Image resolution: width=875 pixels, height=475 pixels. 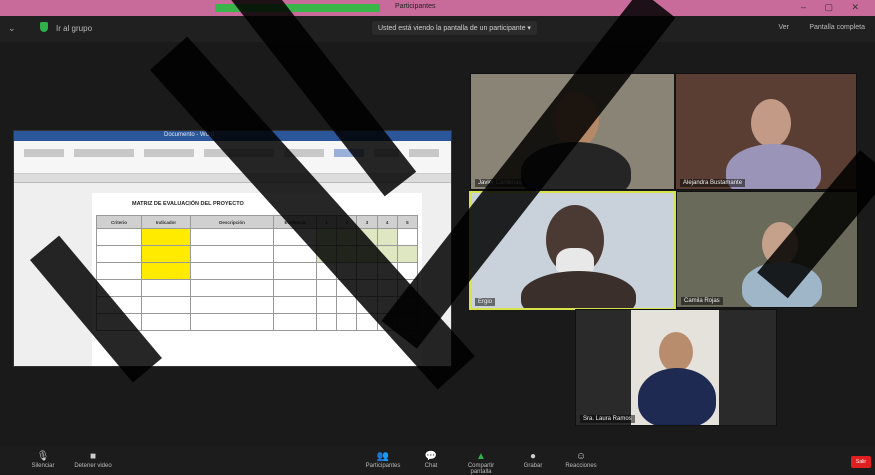 What do you see at coordinates (861, 462) in the screenshot?
I see `end-meeting-button: Salir` at bounding box center [861, 462].